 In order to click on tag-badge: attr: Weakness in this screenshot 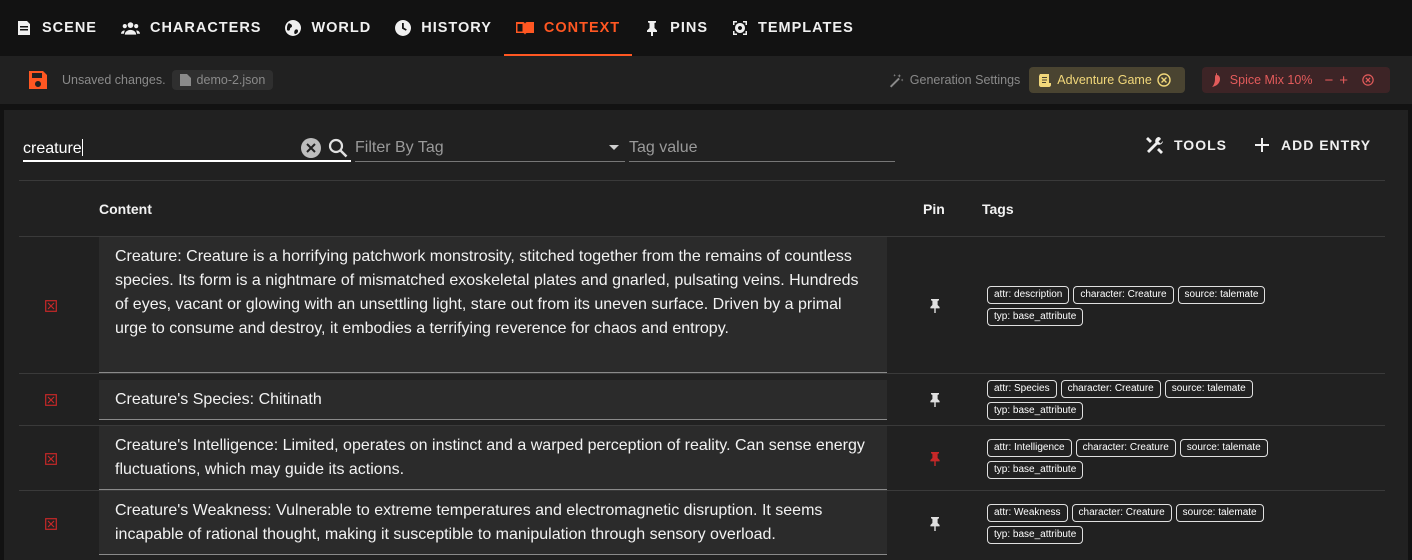, I will do `click(1027, 513)`.